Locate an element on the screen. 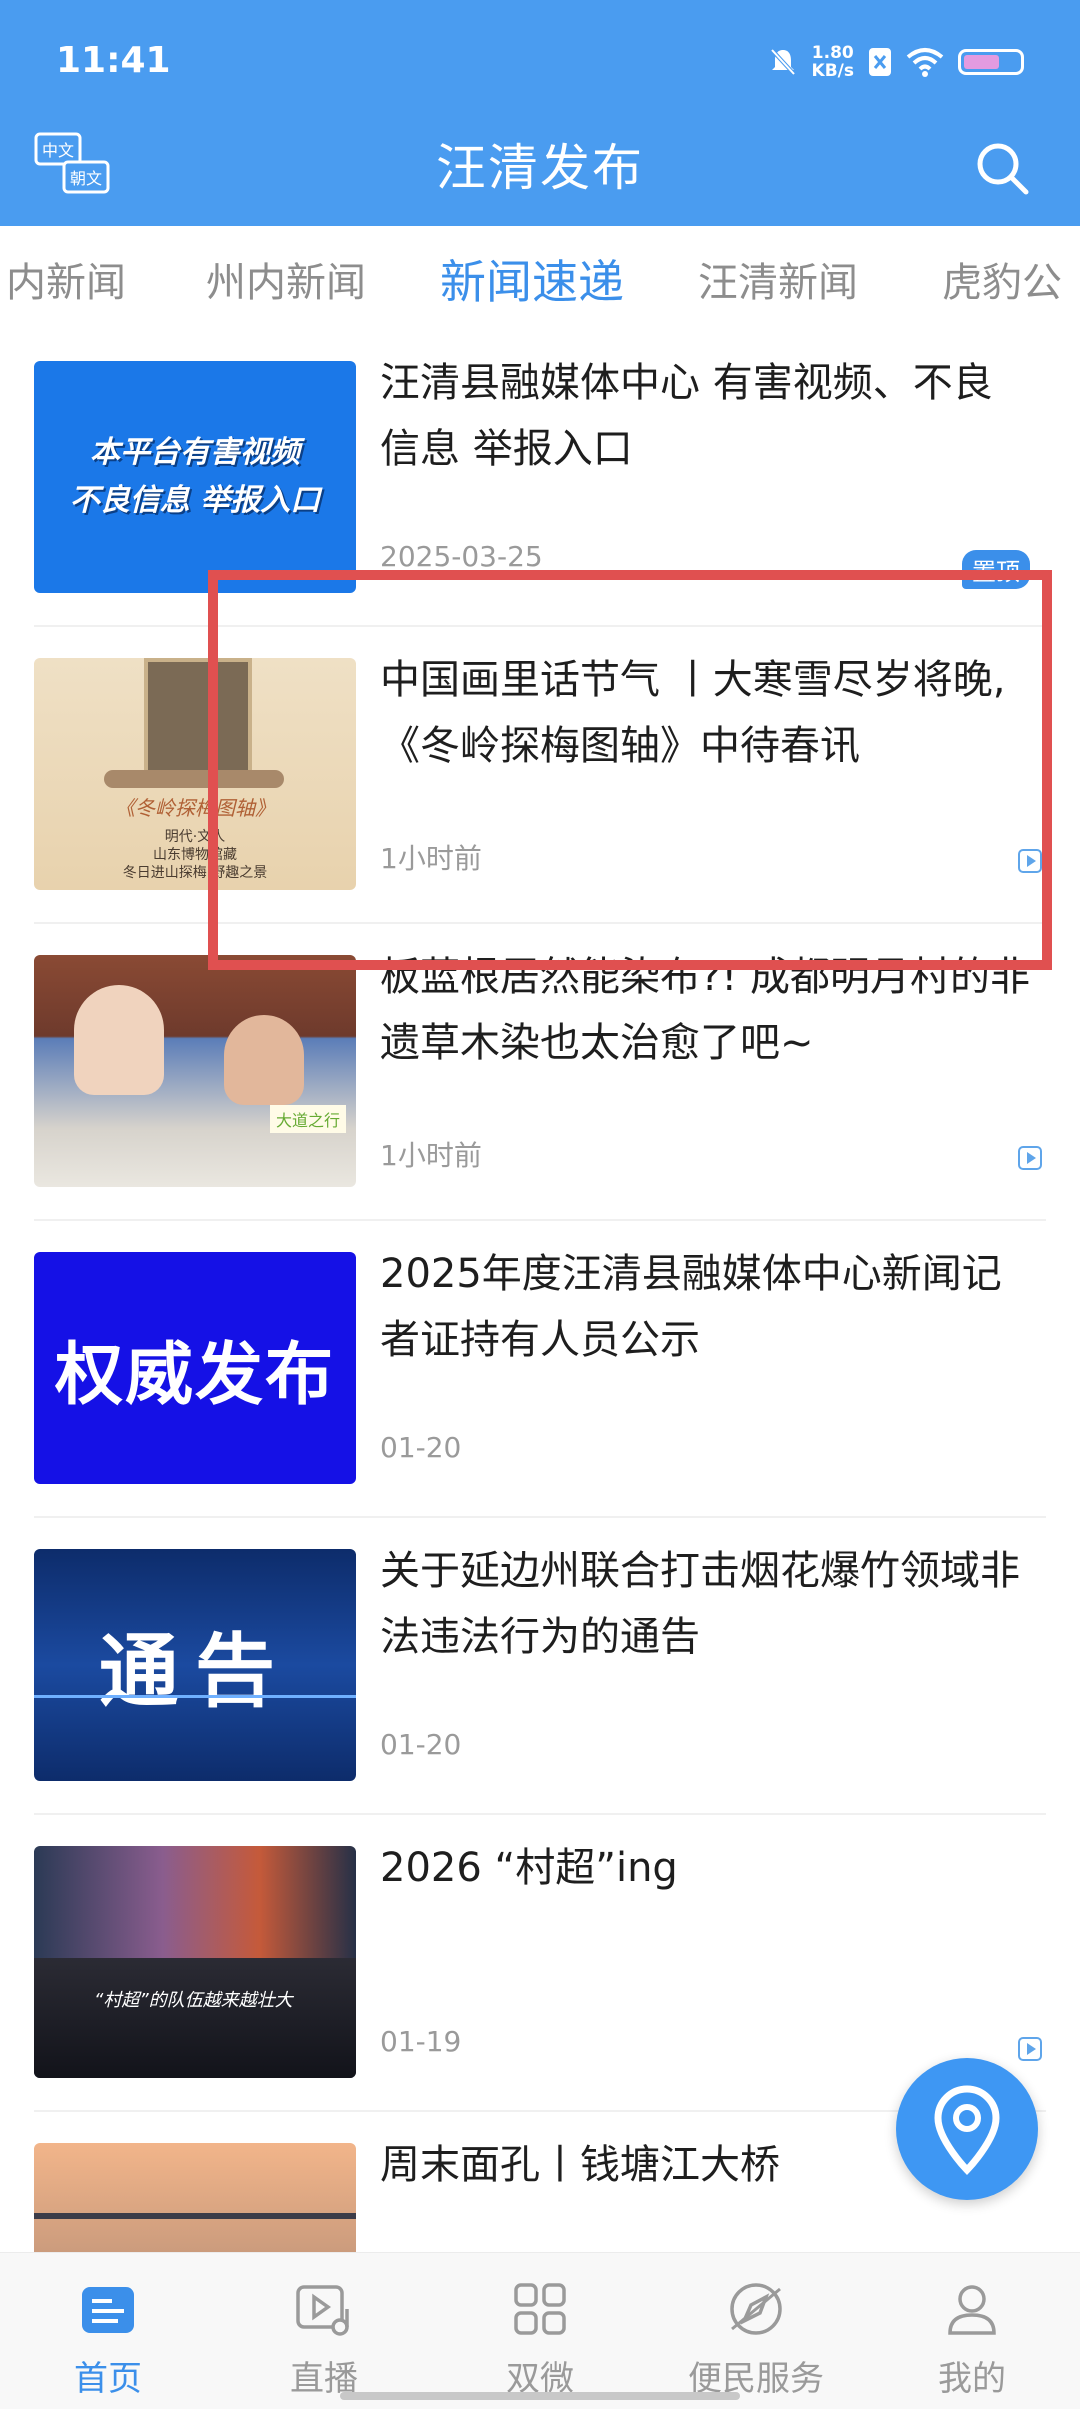  nav-profile: 我的 is located at coordinates (972, 2331).